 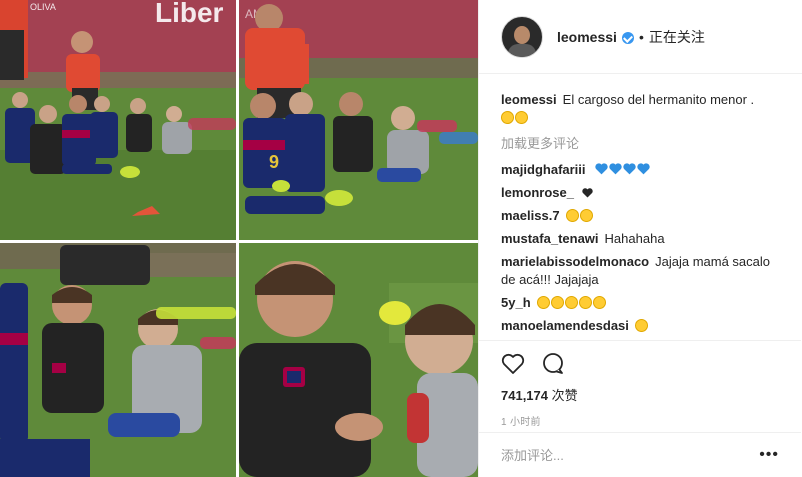 I want to click on comment-item: majidghafariii, so click(x=640, y=170).